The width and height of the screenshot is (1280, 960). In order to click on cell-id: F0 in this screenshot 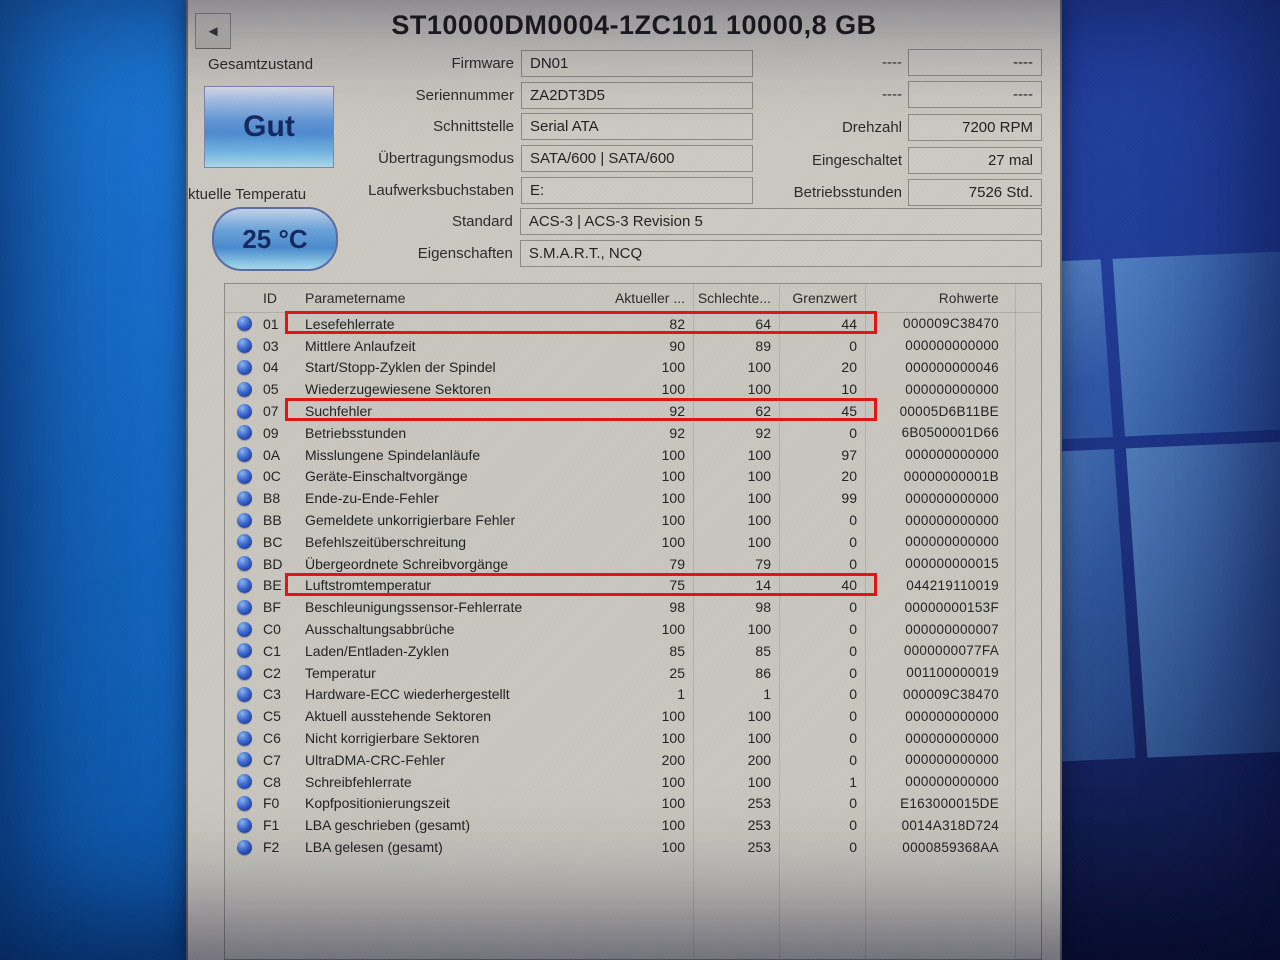, I will do `click(271, 803)`.